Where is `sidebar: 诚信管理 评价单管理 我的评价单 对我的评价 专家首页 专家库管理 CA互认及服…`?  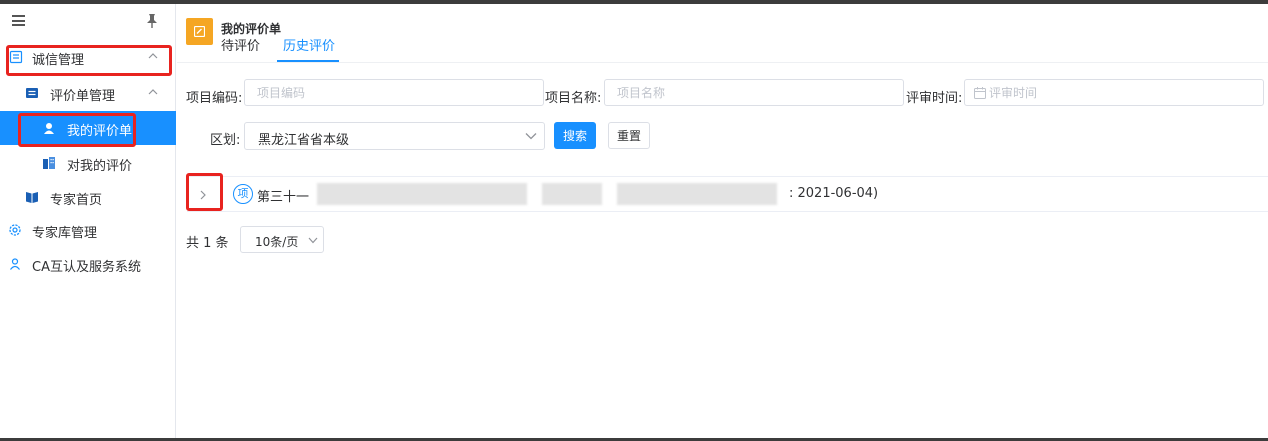
sidebar: 诚信管理 评价单管理 我的评价单 对我的评价 专家首页 专家库管理 CA互认及服… is located at coordinates (88, 221).